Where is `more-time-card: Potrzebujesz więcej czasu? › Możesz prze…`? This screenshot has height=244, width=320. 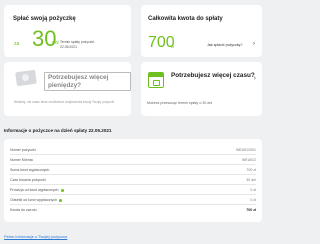 more-time-card: Potrzebujesz więcej czasu? › Możesz prze… is located at coordinates (201, 89).